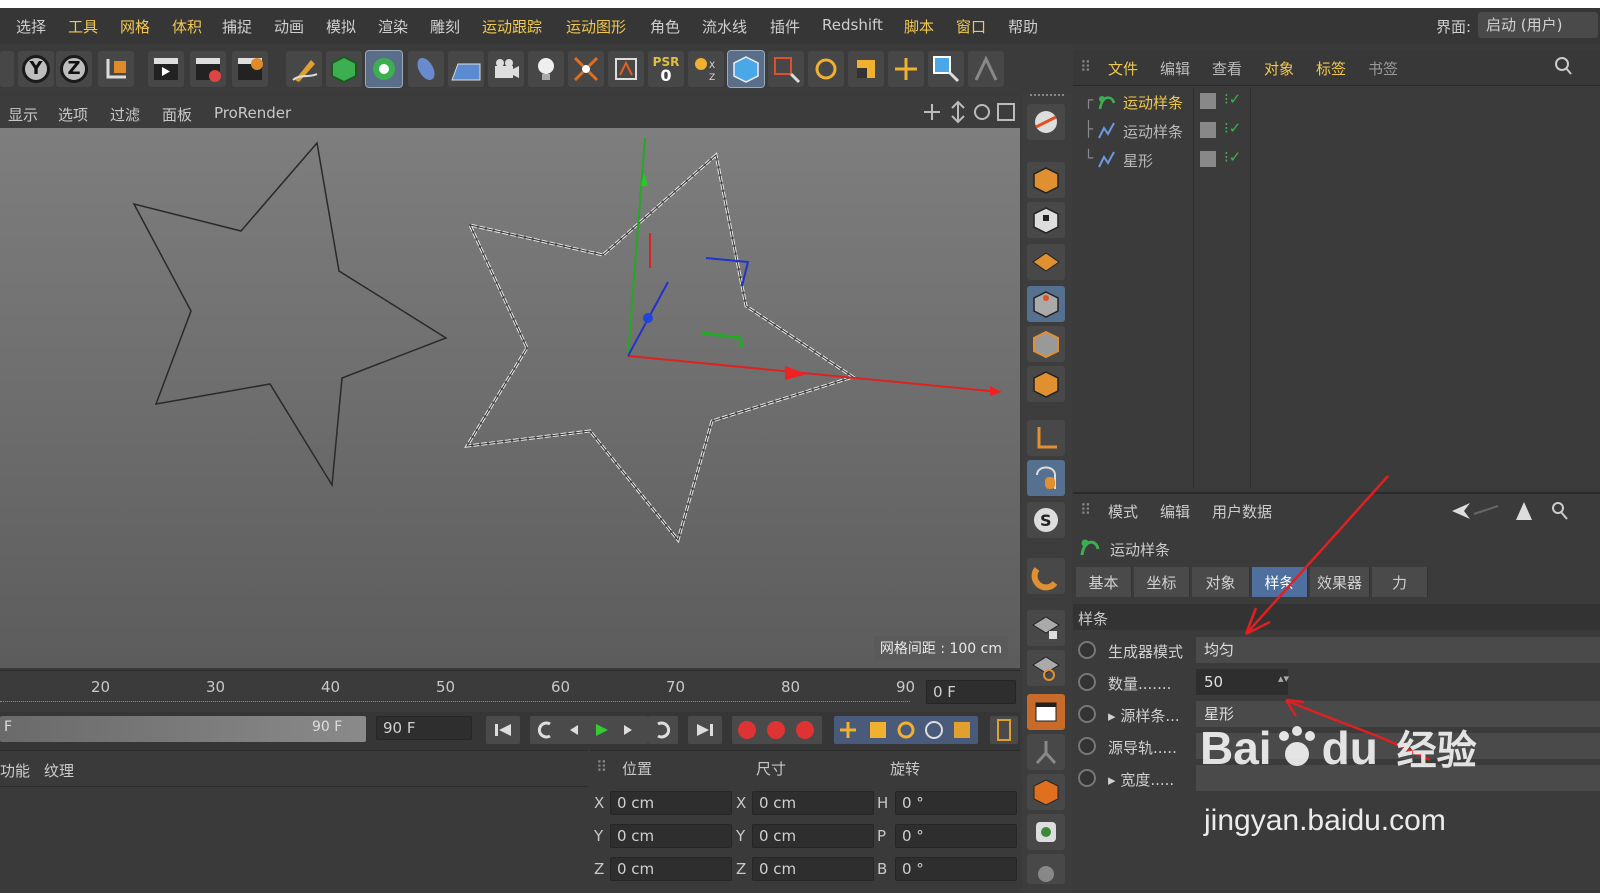  I want to click on menu-render: 渲染, so click(393, 26).